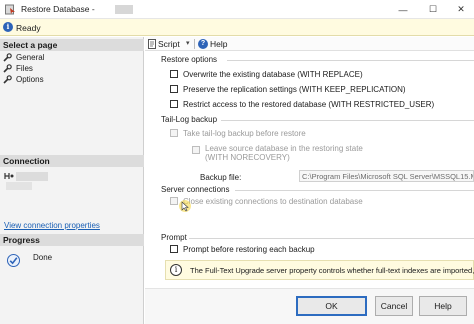 This screenshot has width=474, height=324. I want to click on status-text: Ready, so click(28, 28).